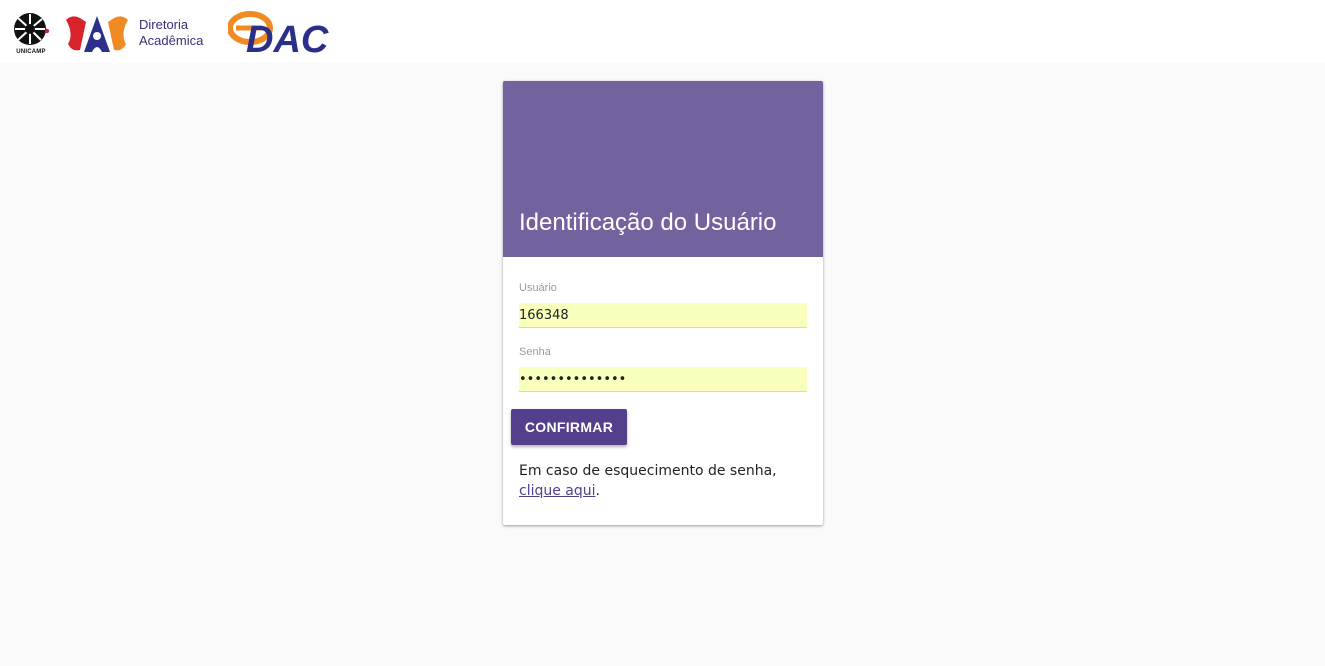 This screenshot has height=666, width=1325. I want to click on dac-logo, so click(97, 34).